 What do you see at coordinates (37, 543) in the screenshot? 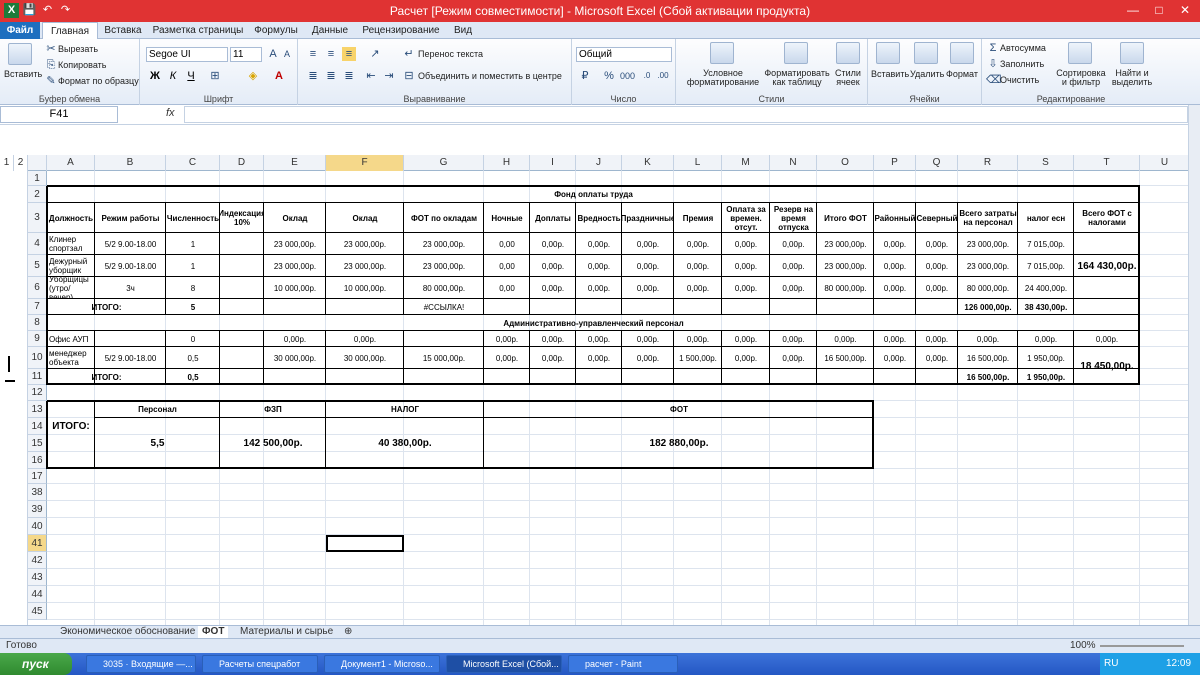
I see `row-header-41: 41` at bounding box center [37, 543].